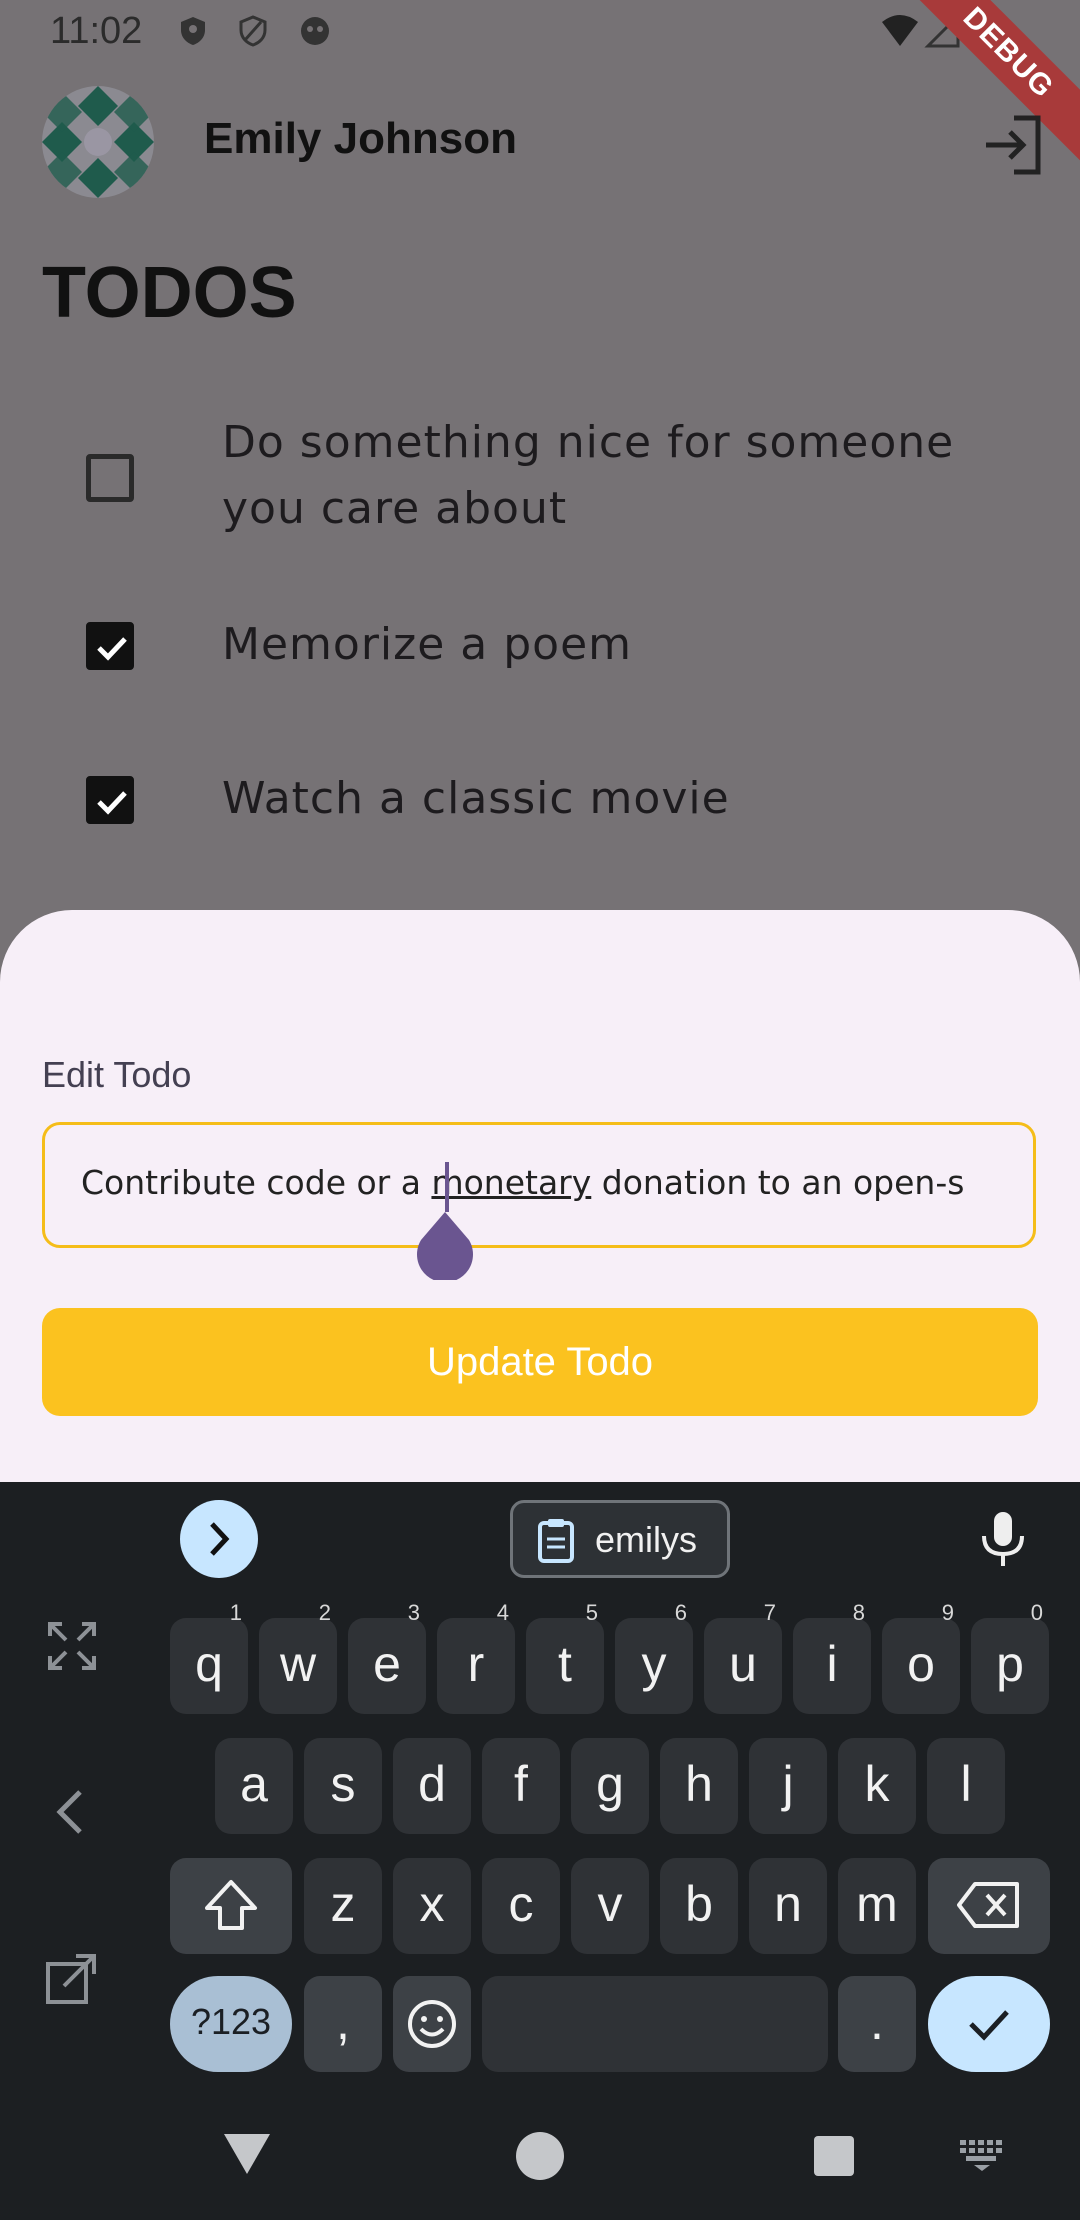  I want to click on period-key: ., so click(877, 2024).